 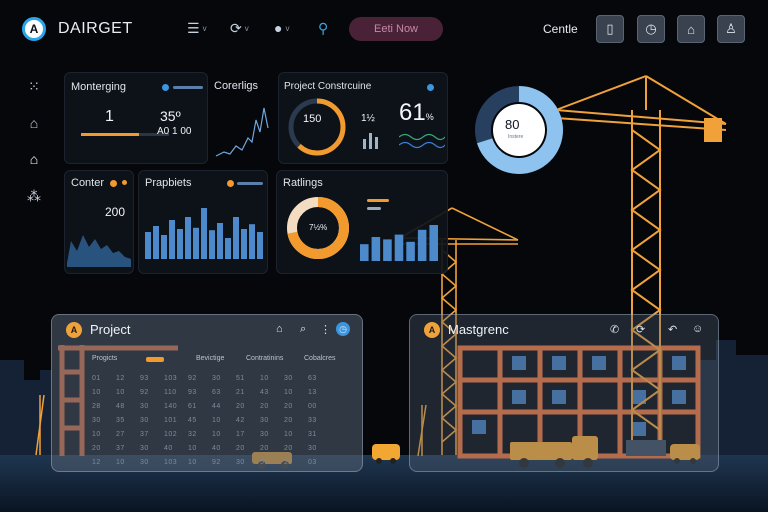 What do you see at coordinates (99, 222) in the screenshot?
I see `counter-card: Conter 200` at bounding box center [99, 222].